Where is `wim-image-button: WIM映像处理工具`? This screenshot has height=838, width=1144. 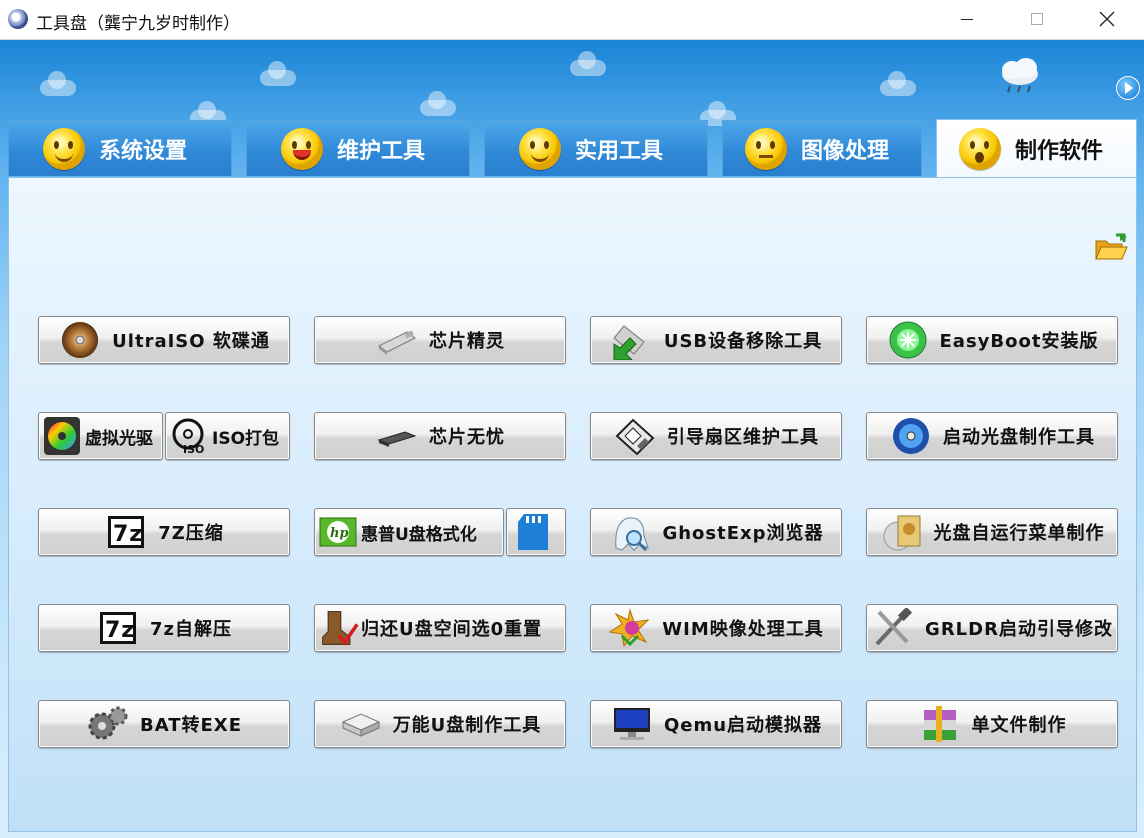 wim-image-button: WIM映像处理工具 is located at coordinates (716, 628).